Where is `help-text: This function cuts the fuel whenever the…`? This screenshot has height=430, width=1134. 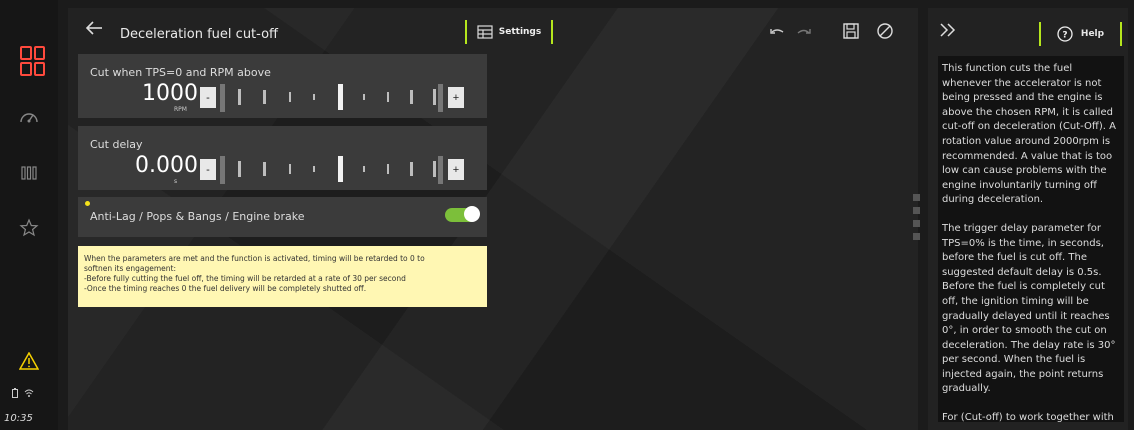 help-text: This function cuts the fuel whenever the… is located at coordinates (1031, 239).